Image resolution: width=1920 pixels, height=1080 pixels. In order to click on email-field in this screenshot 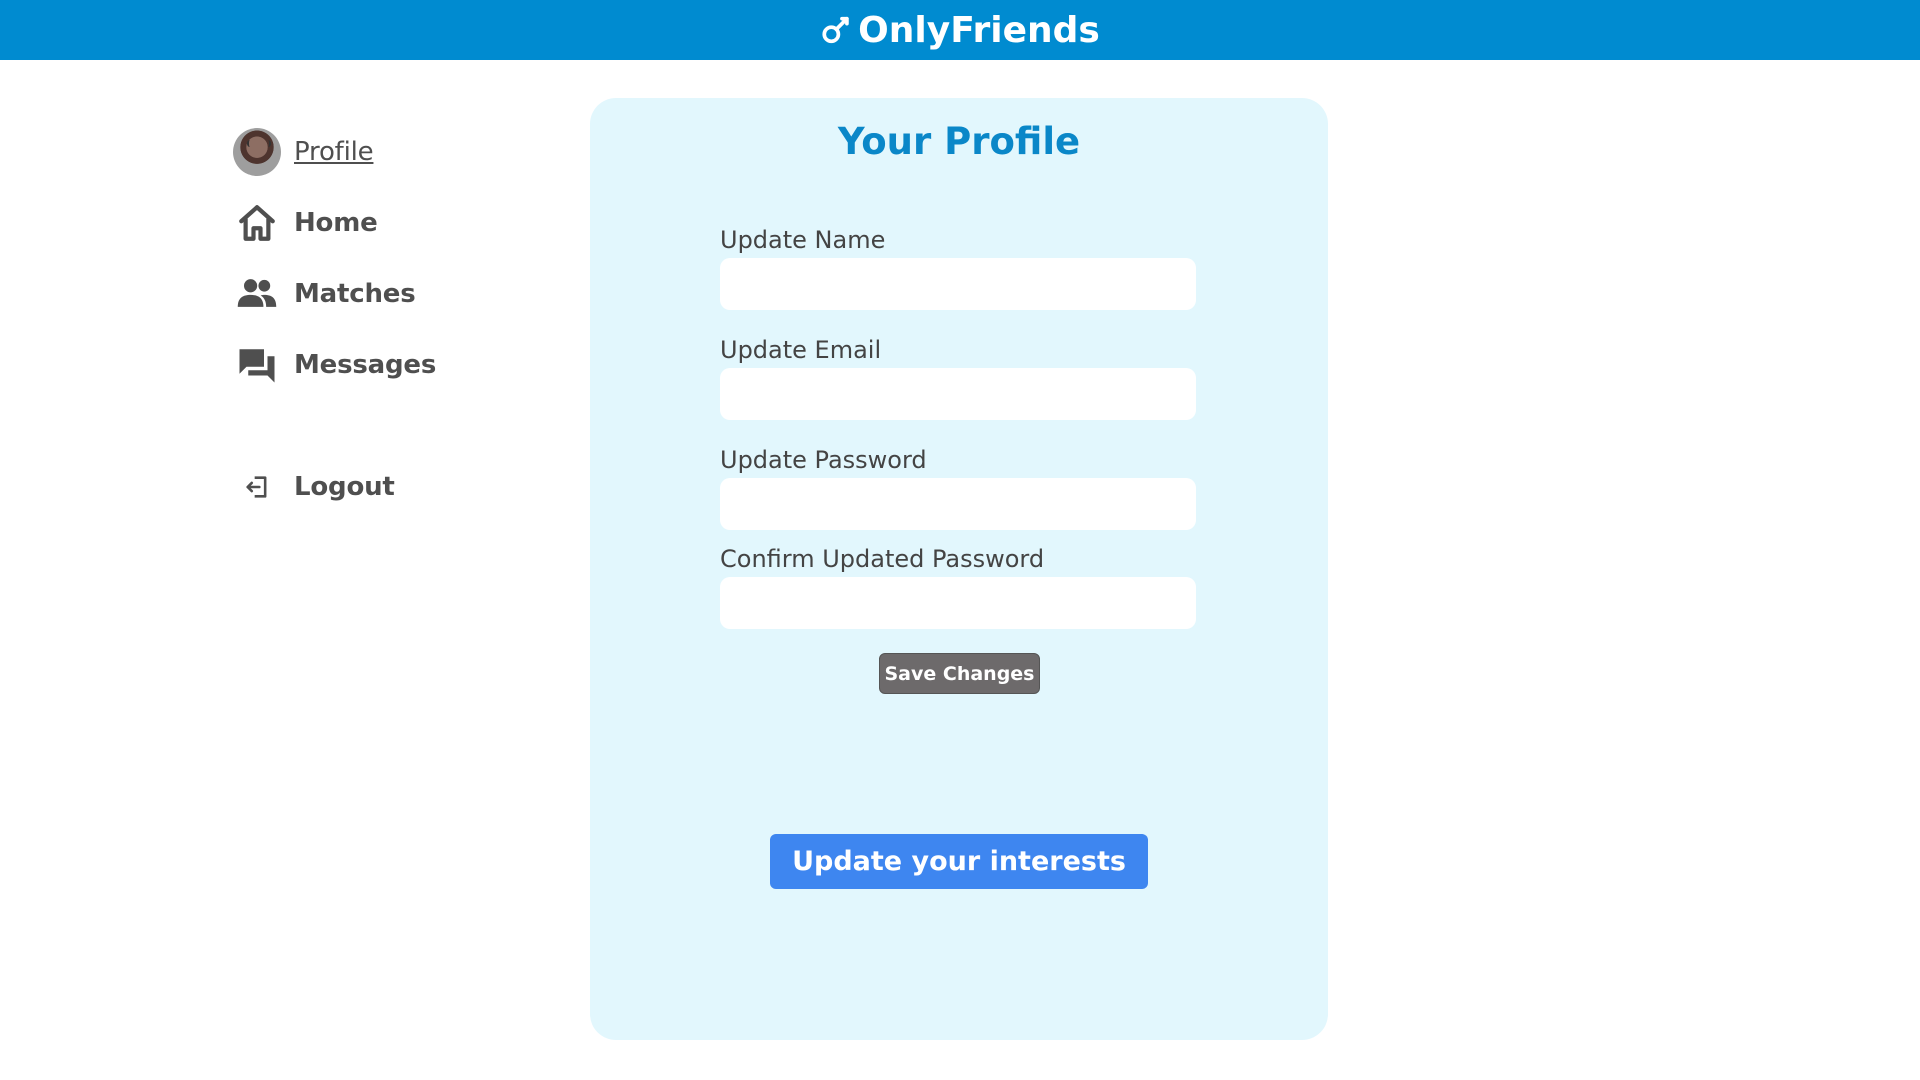, I will do `click(958, 394)`.